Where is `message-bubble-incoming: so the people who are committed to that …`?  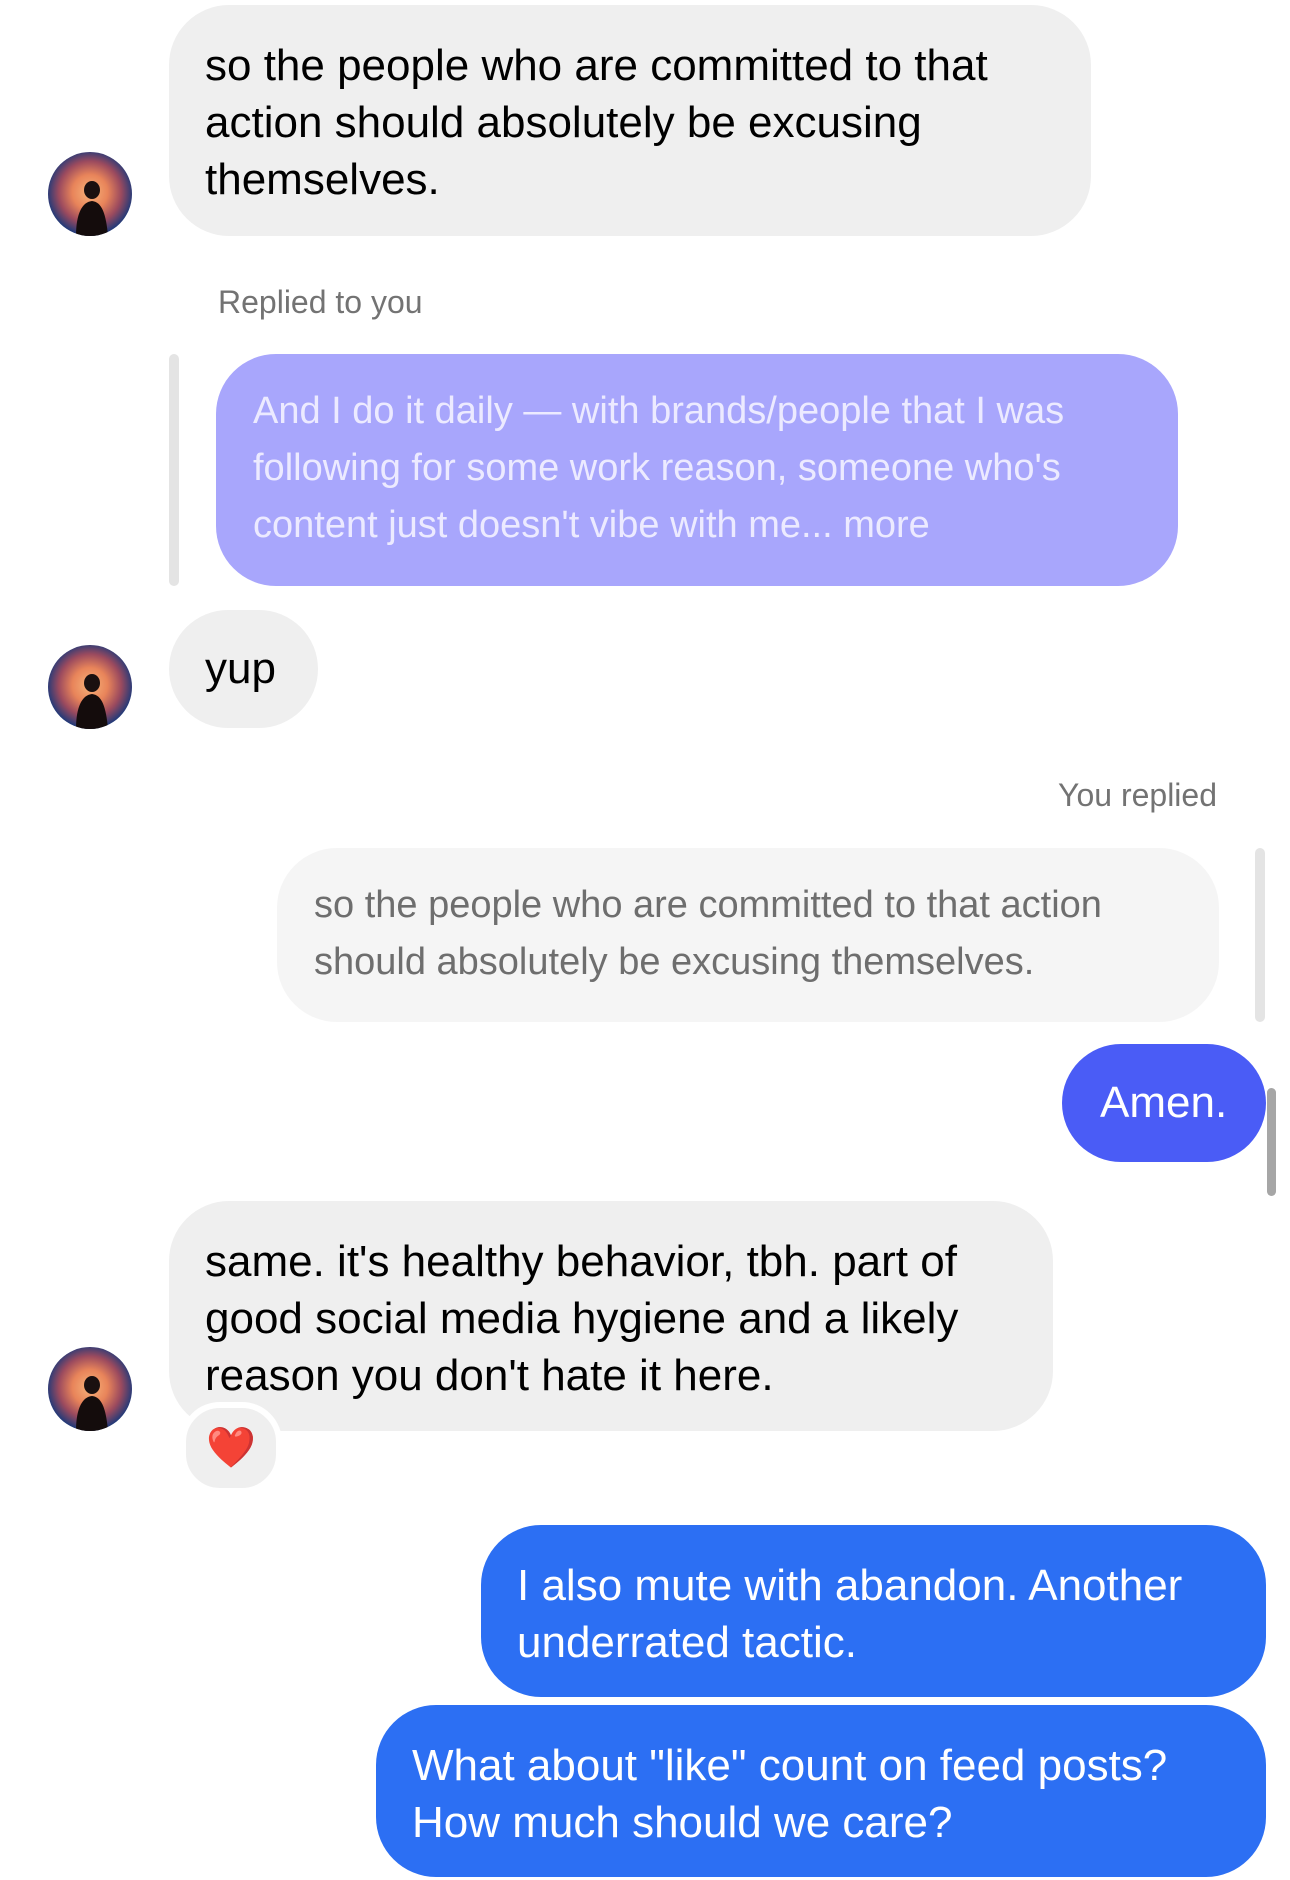 message-bubble-incoming: so the people who are committed to that … is located at coordinates (630, 120).